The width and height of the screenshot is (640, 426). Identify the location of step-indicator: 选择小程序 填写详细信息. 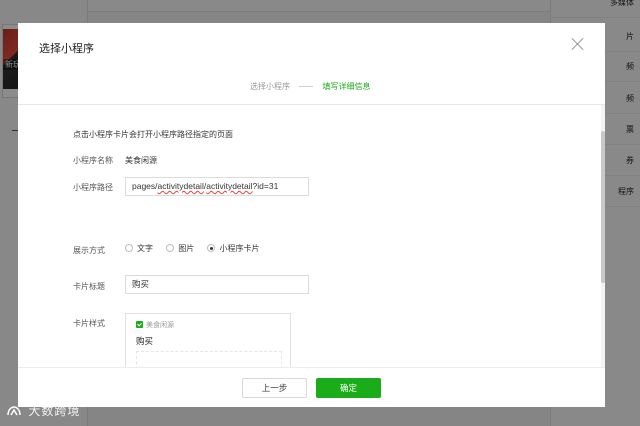
(310, 86).